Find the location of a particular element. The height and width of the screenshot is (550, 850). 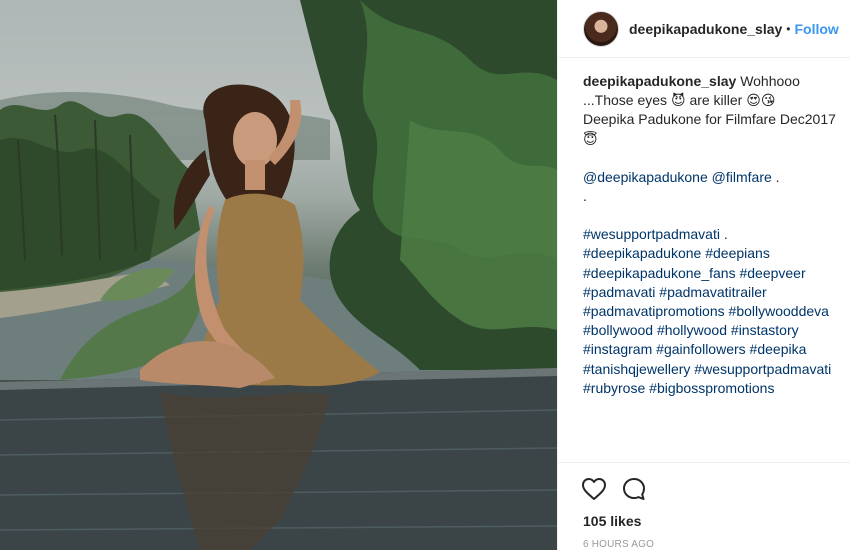

hashtag: #padmavati is located at coordinates (619, 292).